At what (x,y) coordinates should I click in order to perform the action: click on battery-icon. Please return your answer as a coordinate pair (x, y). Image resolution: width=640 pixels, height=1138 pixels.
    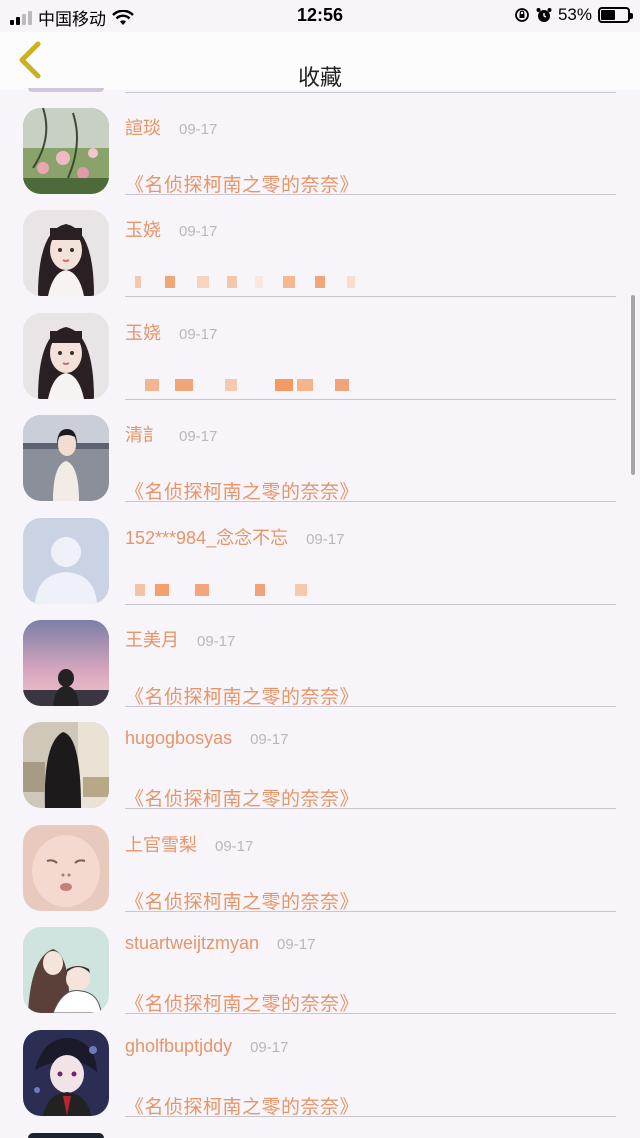
    Looking at the image, I should click on (615, 15).